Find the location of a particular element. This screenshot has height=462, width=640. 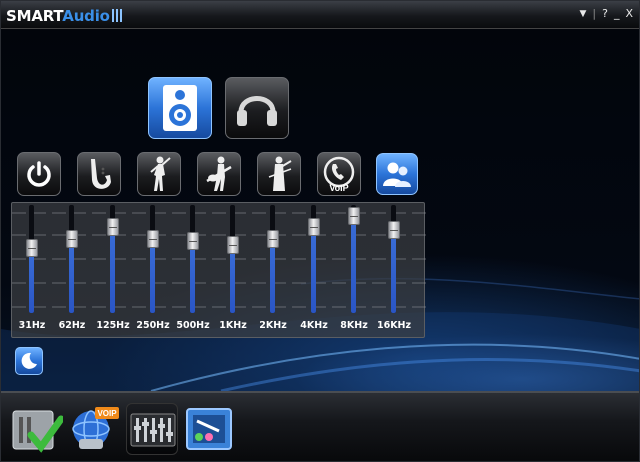

headphone-output-button is located at coordinates (257, 108).